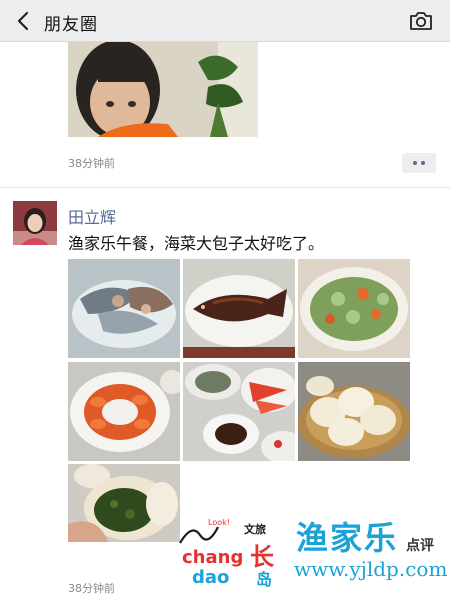  I want to click on photo-seaweed-bun-closeup, so click(124, 503).